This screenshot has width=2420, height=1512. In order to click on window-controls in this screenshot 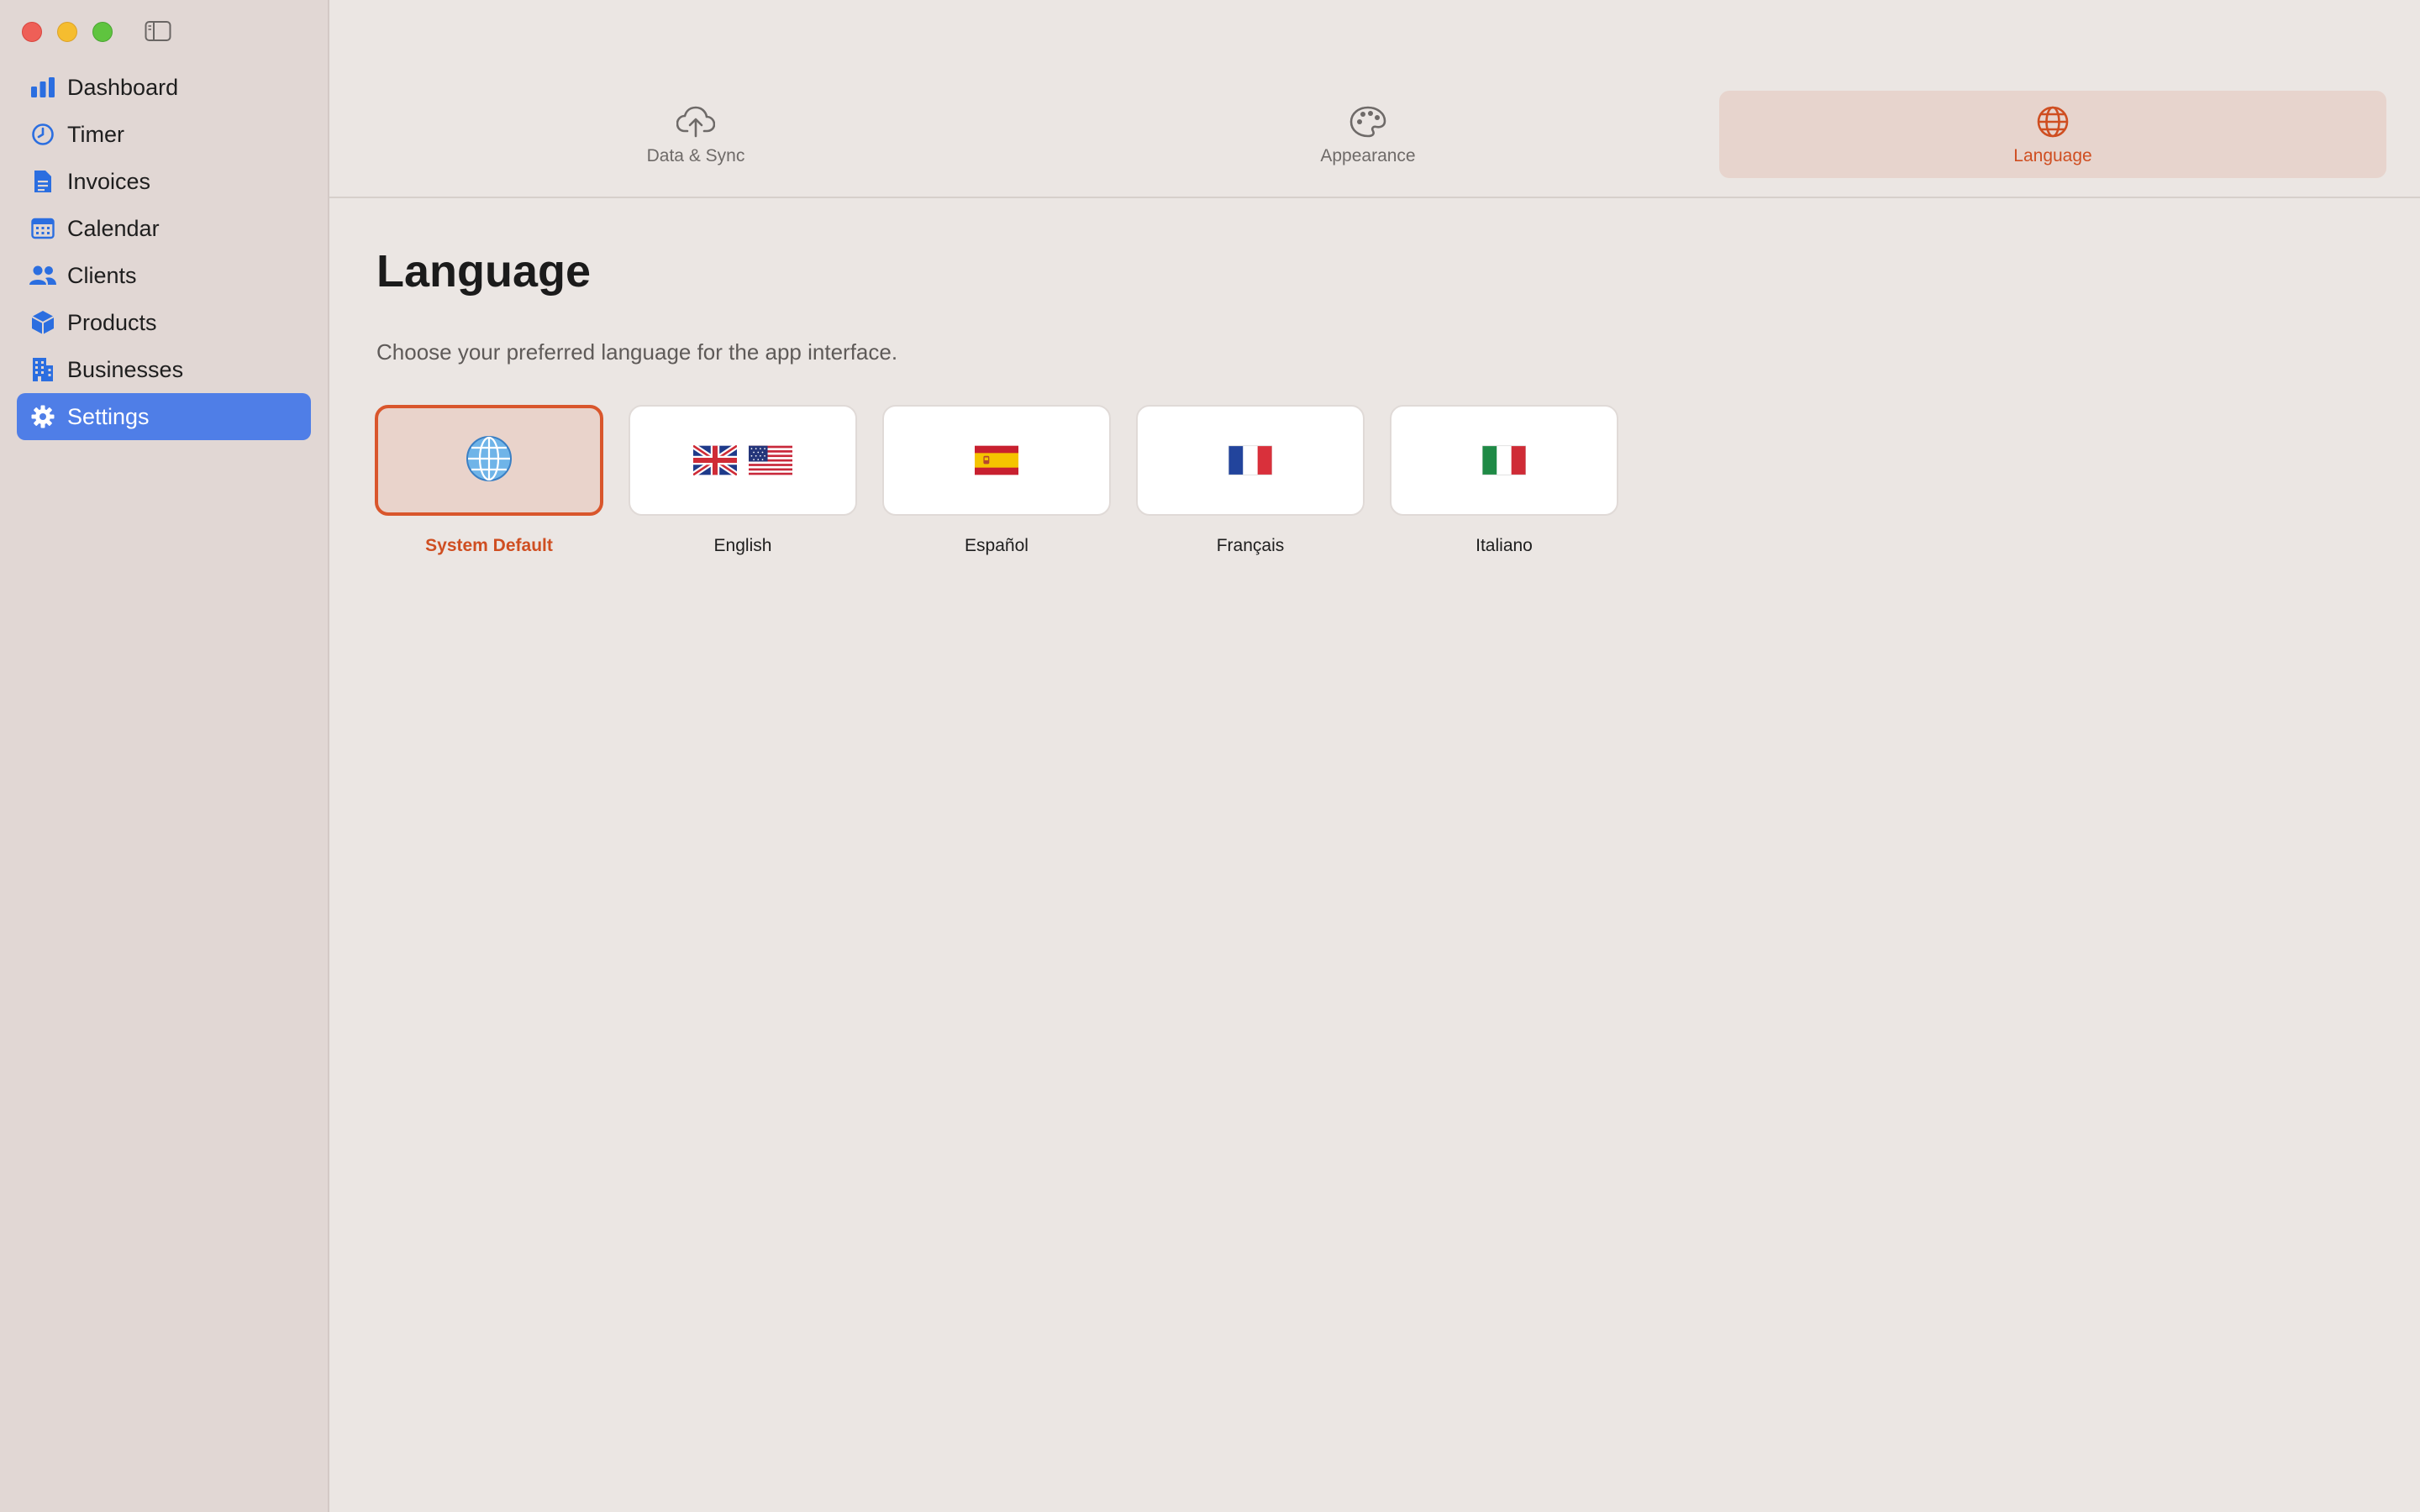, I will do `click(67, 32)`.